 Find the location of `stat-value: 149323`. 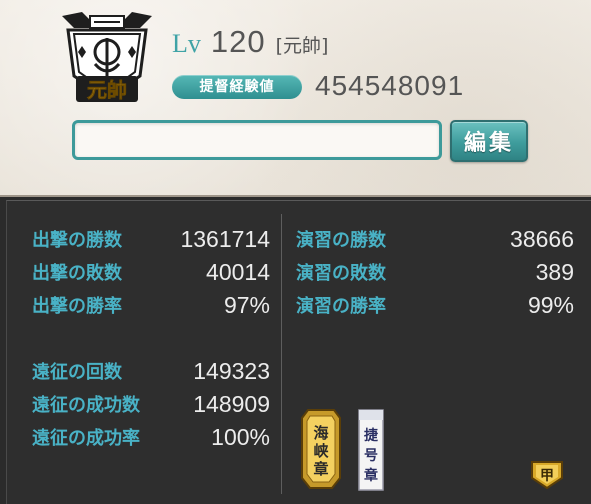

stat-value: 149323 is located at coordinates (231, 370).